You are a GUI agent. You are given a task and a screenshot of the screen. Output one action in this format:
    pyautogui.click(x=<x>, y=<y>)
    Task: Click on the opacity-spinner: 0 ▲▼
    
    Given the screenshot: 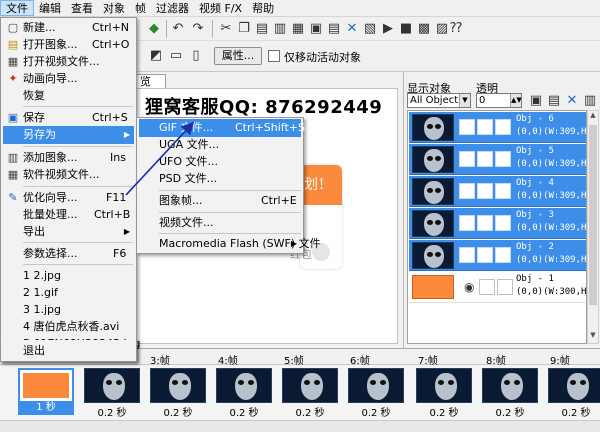 What is the action you would take?
    pyautogui.click(x=499, y=100)
    